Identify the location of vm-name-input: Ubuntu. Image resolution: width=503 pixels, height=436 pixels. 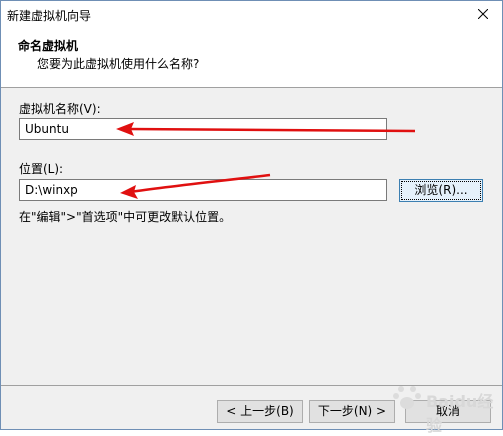
(203, 129).